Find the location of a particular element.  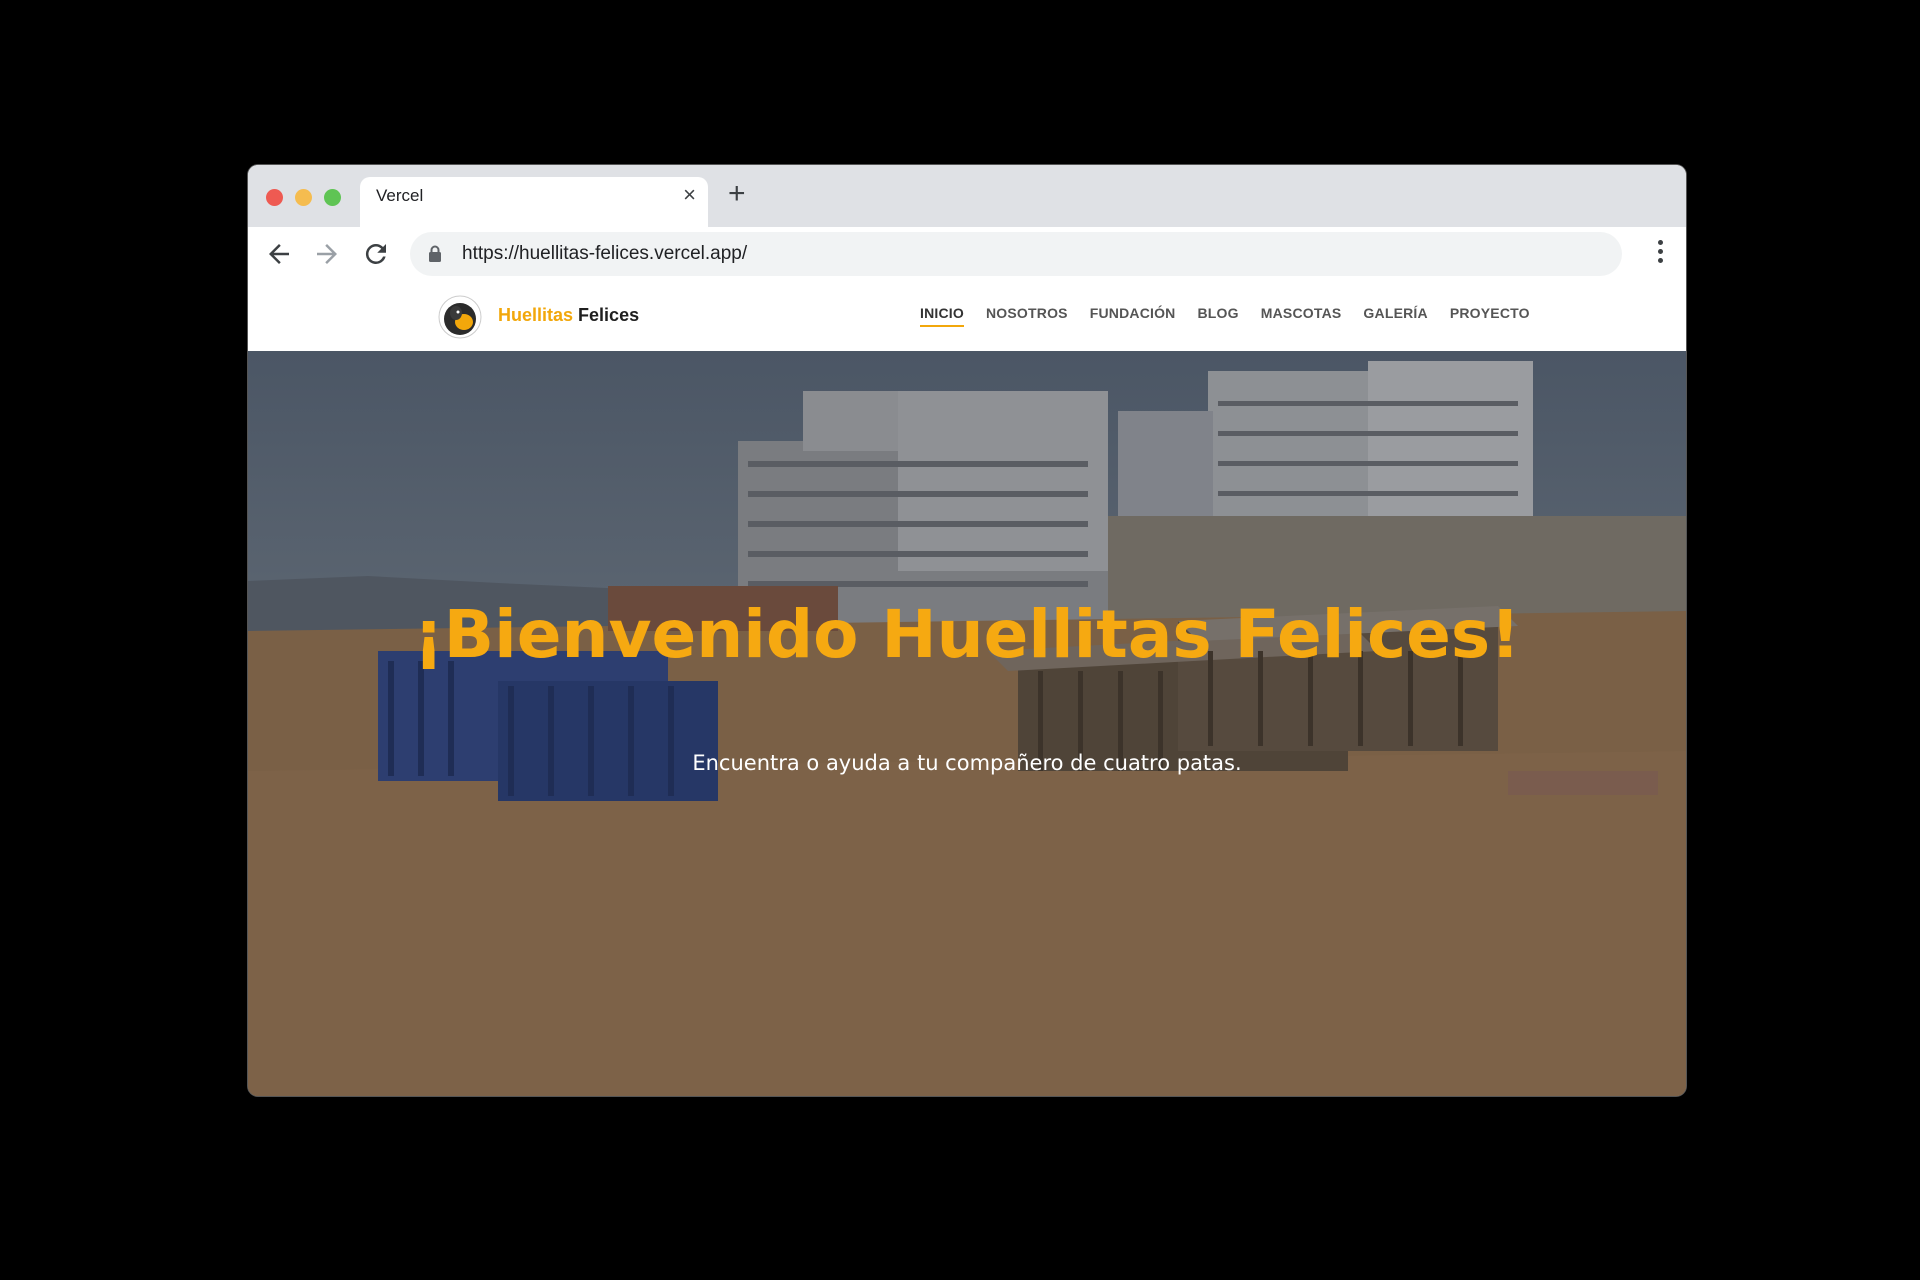

reload-icon is located at coordinates (376, 254).